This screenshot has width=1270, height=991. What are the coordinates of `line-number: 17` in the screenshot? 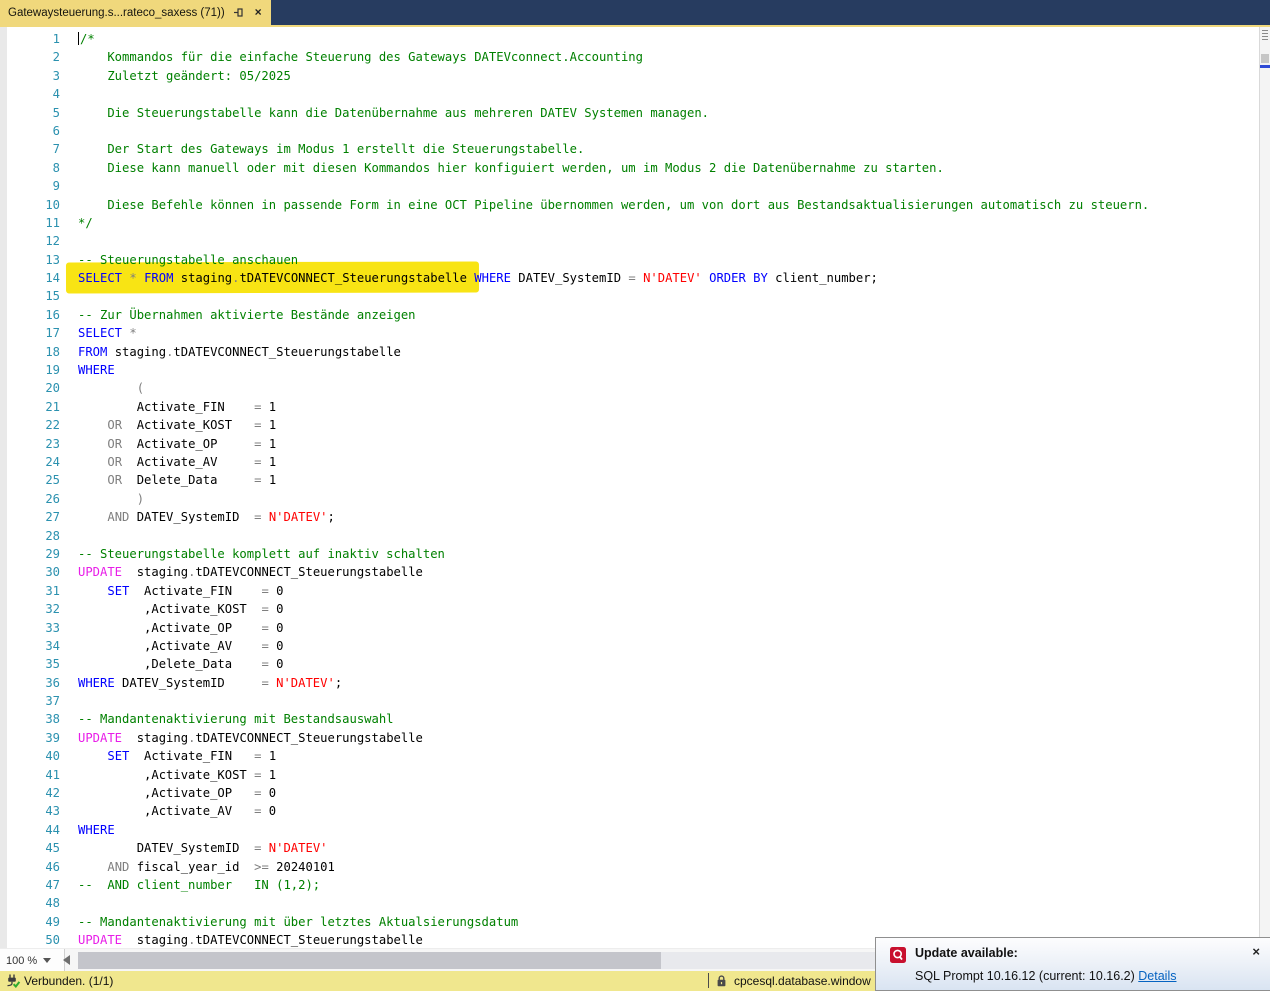 It's located at (30, 333).